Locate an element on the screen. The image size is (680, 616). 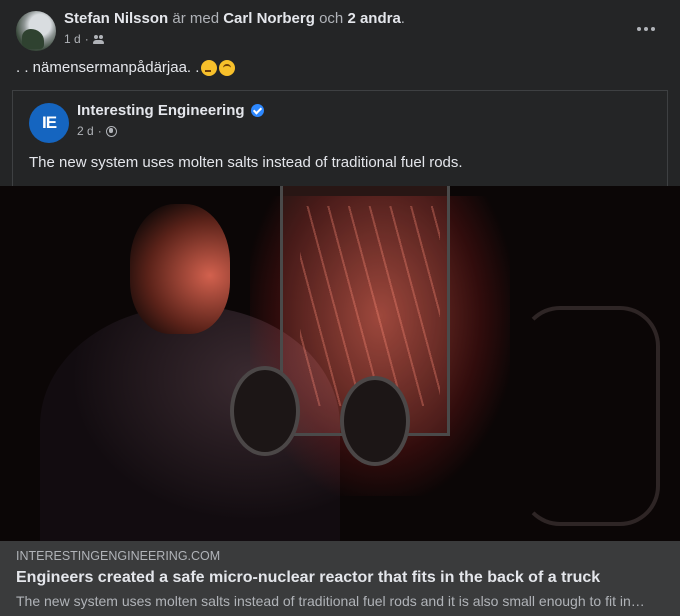
verified-badge-icon is located at coordinates (257, 110).